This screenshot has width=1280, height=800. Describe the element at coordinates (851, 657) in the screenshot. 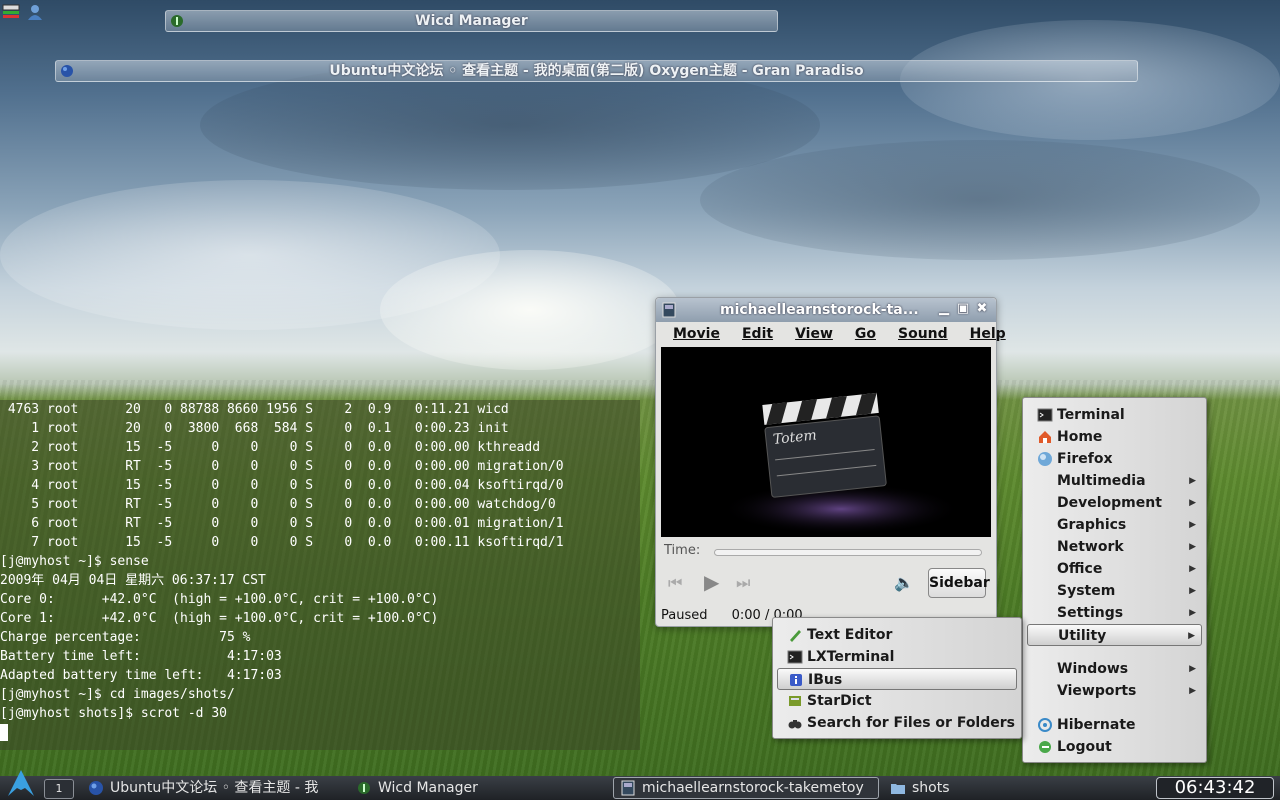

I see `menu-item-label: LXTerminal` at that location.